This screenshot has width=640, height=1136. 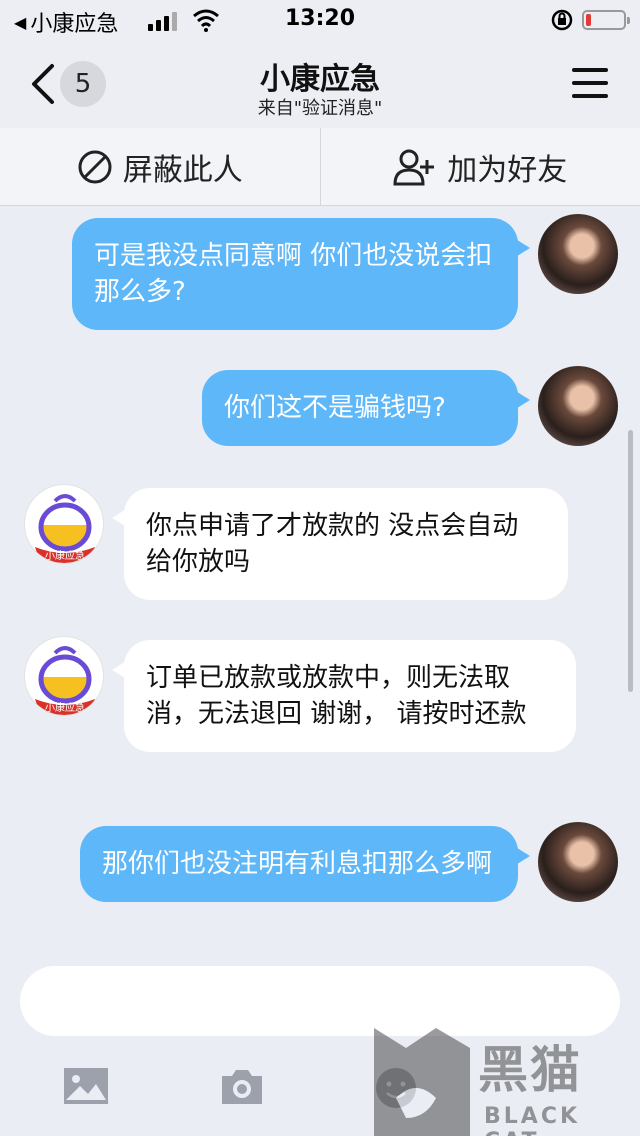 I want to click on watermark-text: 黑猫, so click(x=530, y=1070).